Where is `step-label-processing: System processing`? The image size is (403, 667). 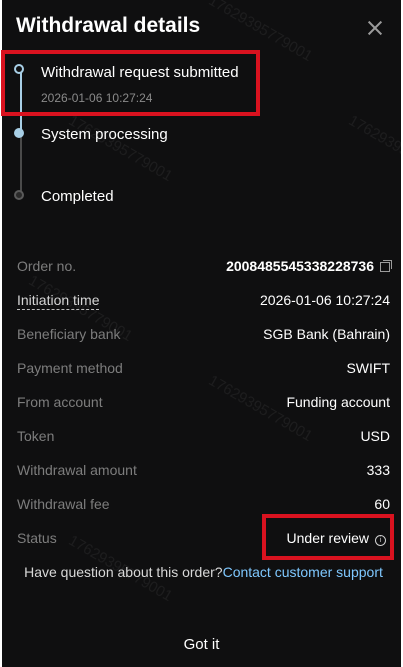 step-label-processing: System processing is located at coordinates (104, 134).